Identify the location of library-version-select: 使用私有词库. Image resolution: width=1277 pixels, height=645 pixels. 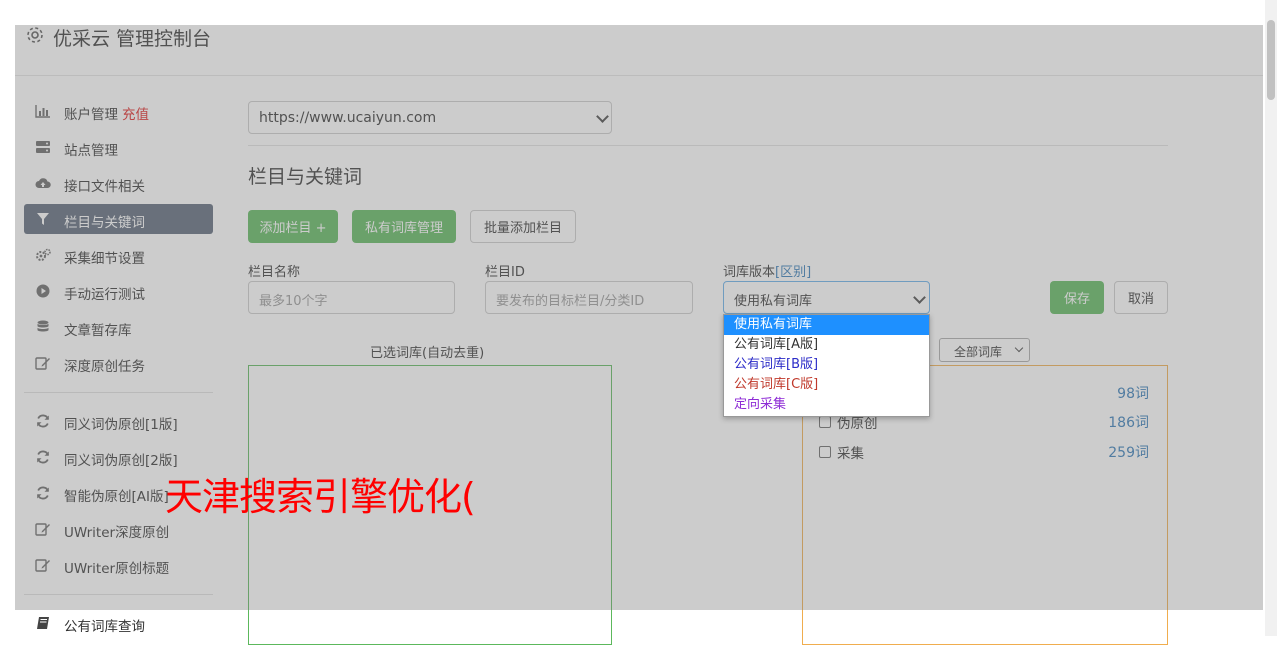
(826, 297).